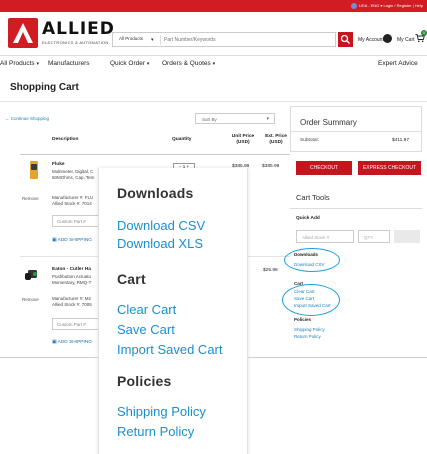 This screenshot has height=454, width=427. I want to click on page-title: Shopping Cart, so click(44, 87).